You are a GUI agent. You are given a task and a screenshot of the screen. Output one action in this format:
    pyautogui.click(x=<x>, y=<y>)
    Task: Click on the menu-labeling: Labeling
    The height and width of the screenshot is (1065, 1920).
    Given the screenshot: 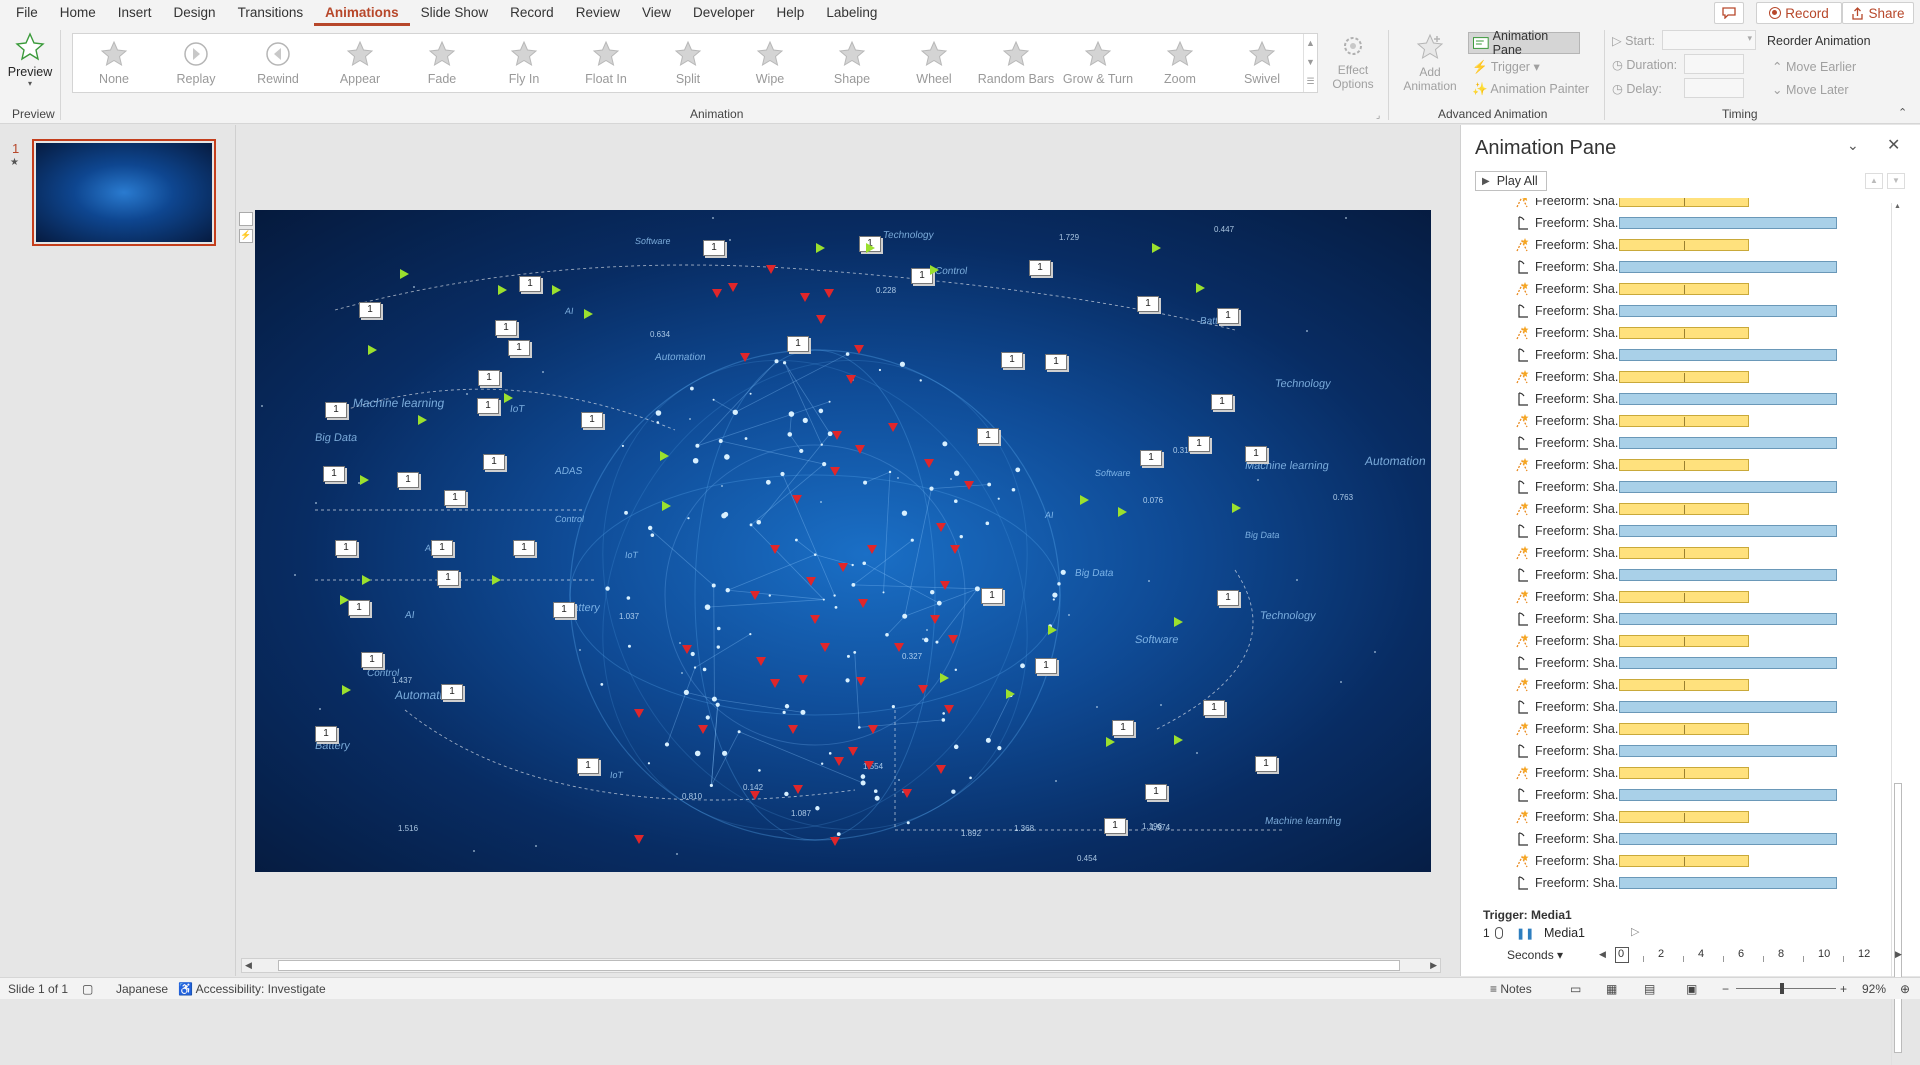 What is the action you would take?
    pyautogui.click(x=851, y=13)
    